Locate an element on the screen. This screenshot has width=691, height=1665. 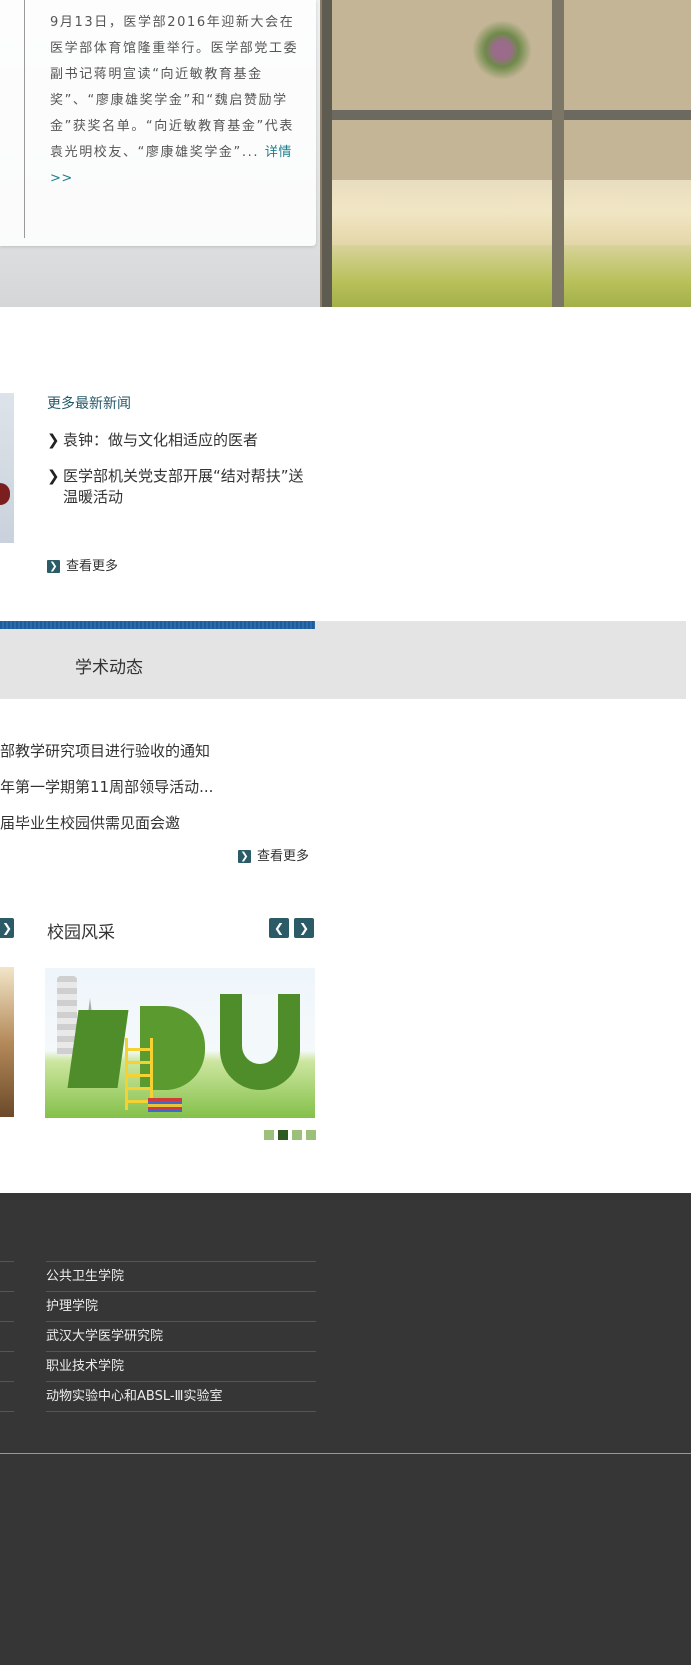
academic-view-more-link: ❯ 查看更多 is located at coordinates (273, 854).